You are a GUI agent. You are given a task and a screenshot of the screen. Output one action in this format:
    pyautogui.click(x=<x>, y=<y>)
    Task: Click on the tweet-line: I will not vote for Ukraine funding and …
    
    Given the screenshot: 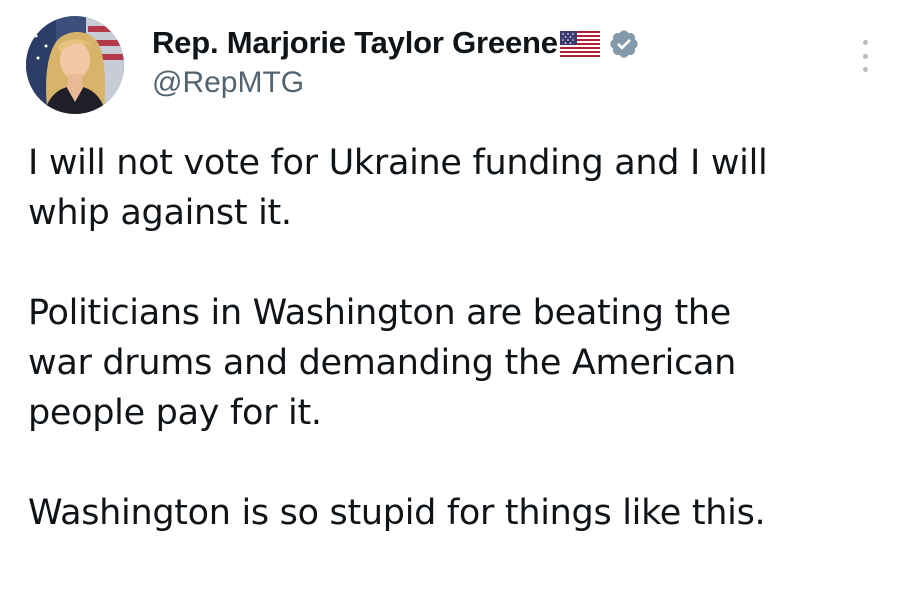 What is the action you would take?
    pyautogui.click(x=398, y=163)
    